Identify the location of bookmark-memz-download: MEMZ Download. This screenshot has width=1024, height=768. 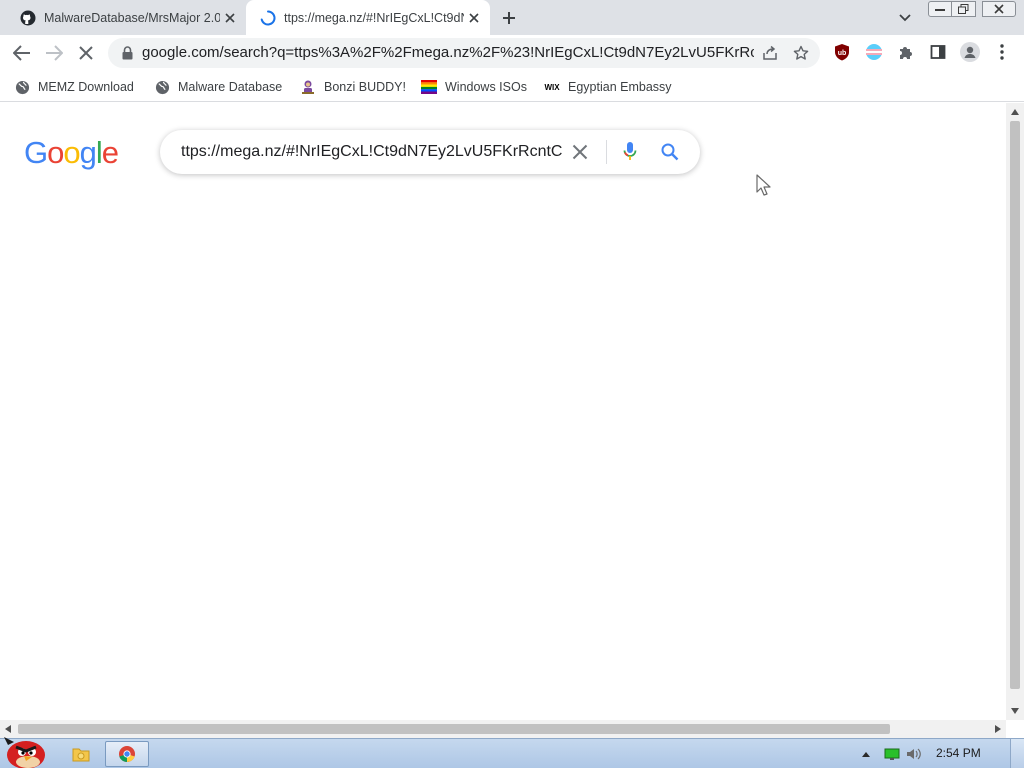
(74, 87).